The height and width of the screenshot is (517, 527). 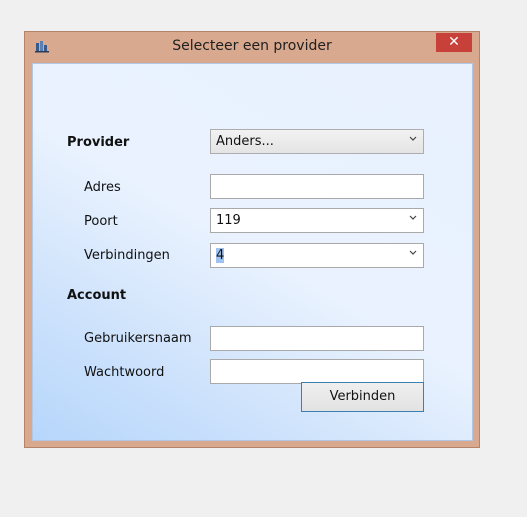 What do you see at coordinates (124, 372) in the screenshot?
I see `password-label: Wachtwoord` at bounding box center [124, 372].